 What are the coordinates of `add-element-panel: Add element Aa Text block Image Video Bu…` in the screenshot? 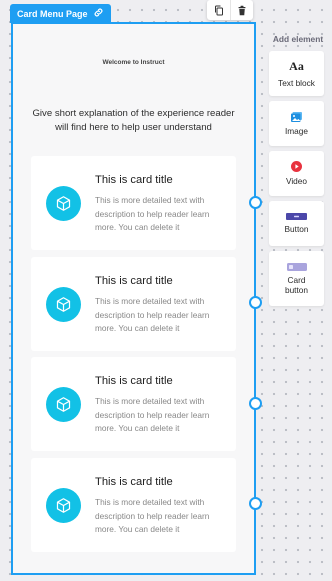 It's located at (298, 172).